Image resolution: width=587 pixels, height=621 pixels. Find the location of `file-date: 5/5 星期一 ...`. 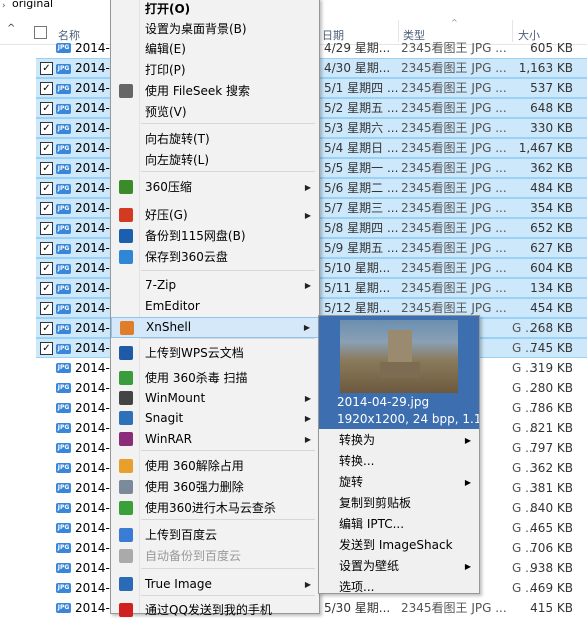

file-date: 5/5 星期一 ... is located at coordinates (361, 168).